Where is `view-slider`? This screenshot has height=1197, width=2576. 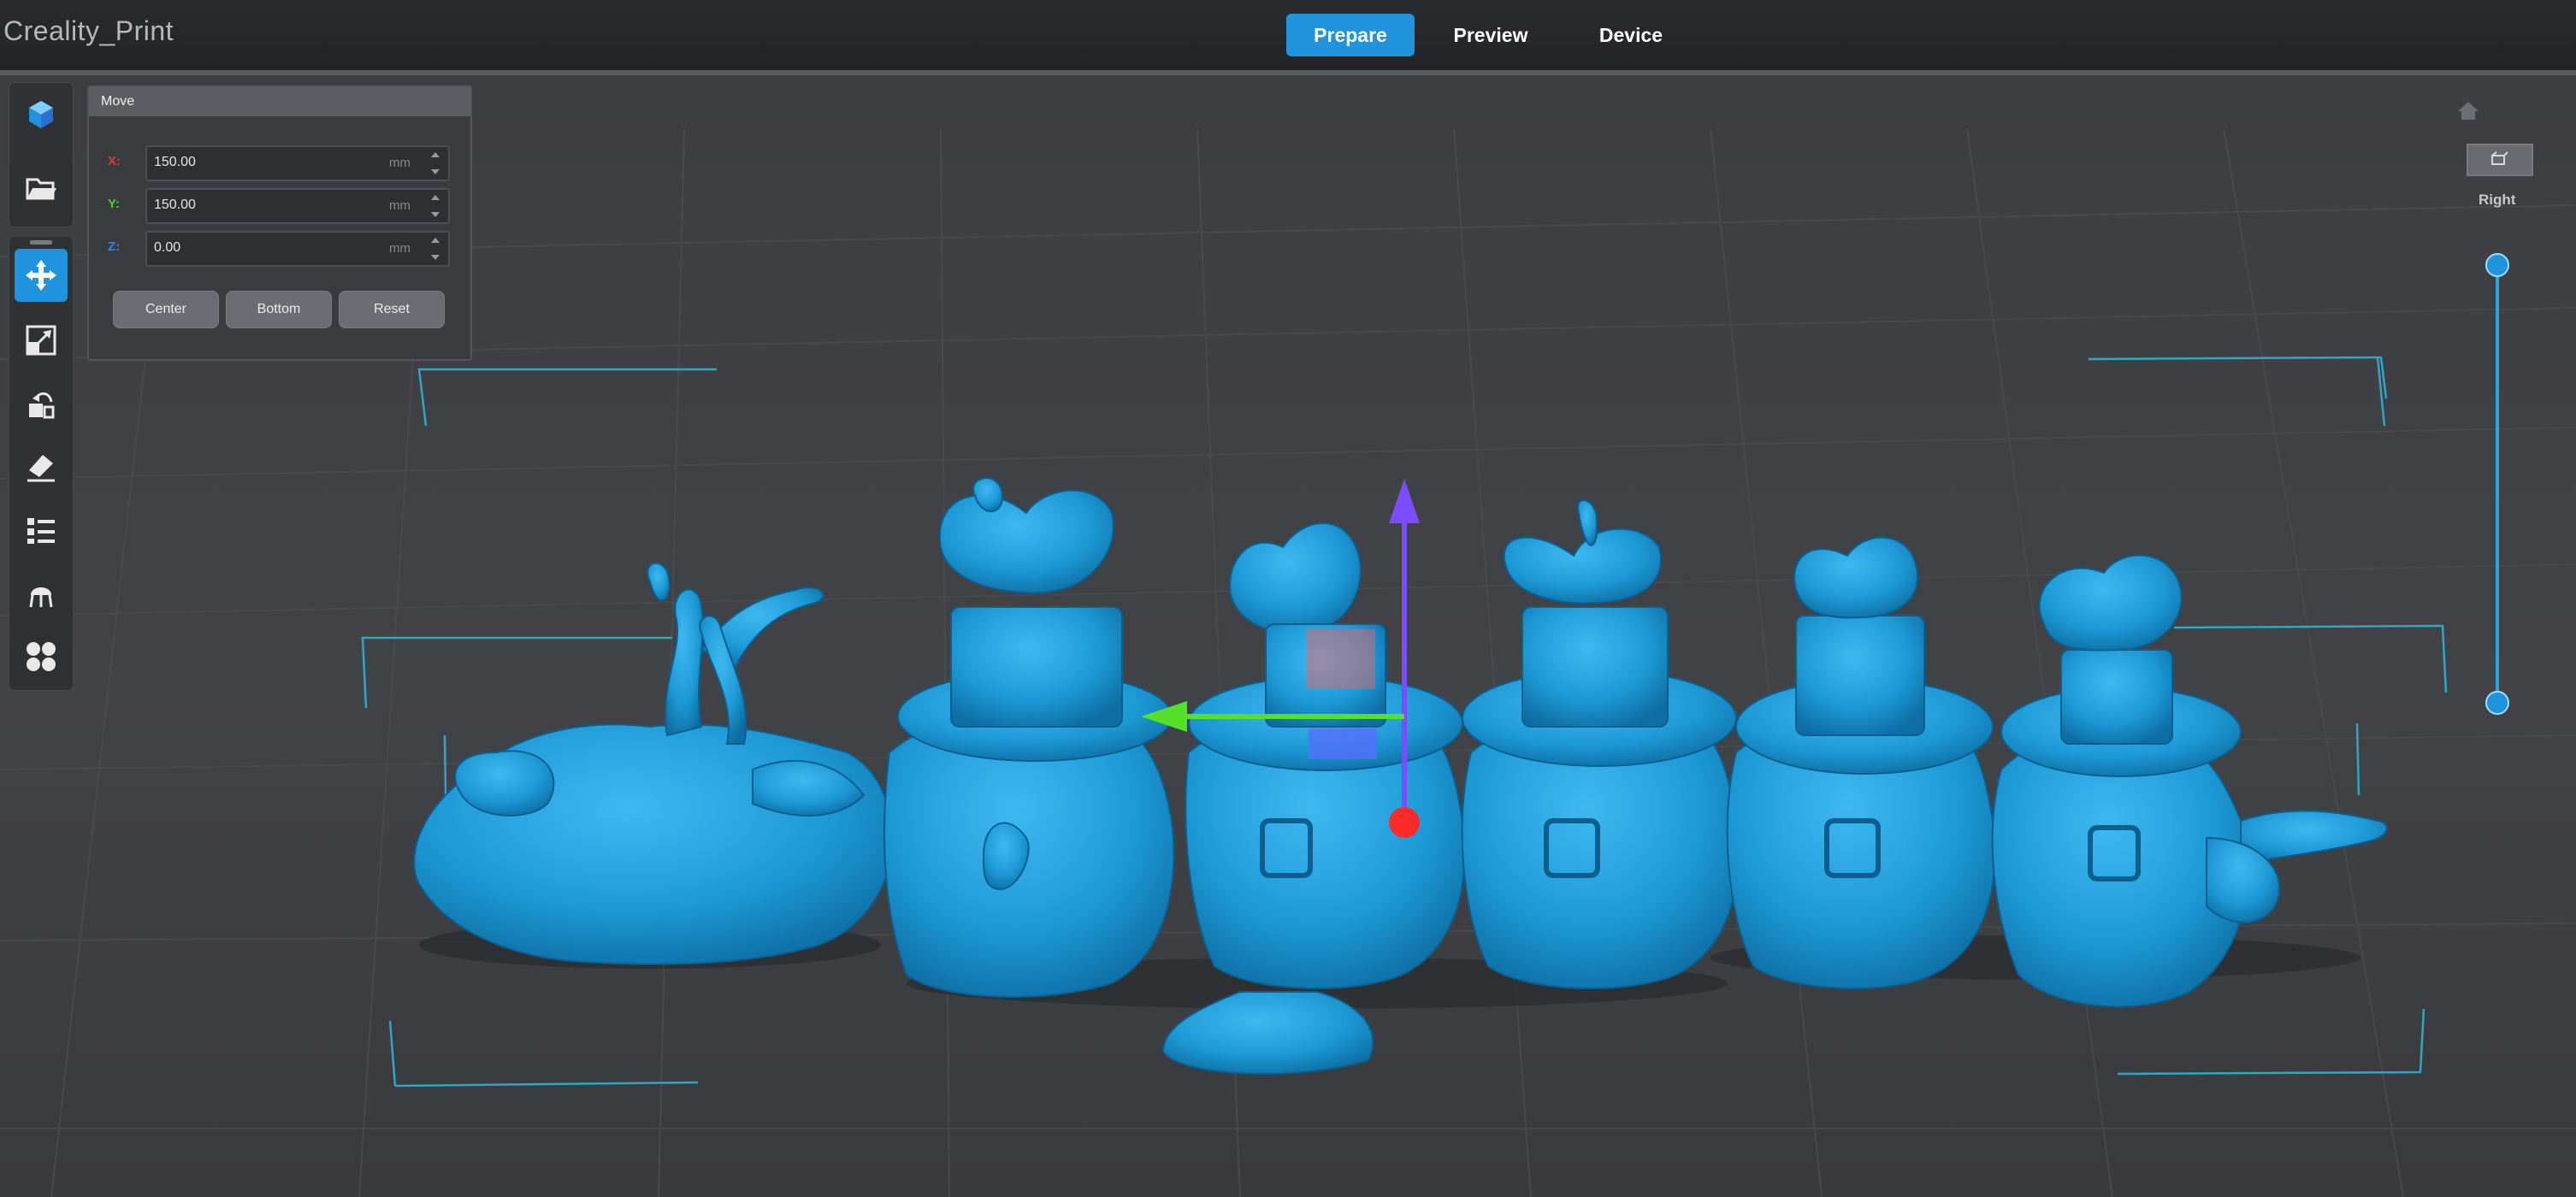
view-slider is located at coordinates (2497, 484).